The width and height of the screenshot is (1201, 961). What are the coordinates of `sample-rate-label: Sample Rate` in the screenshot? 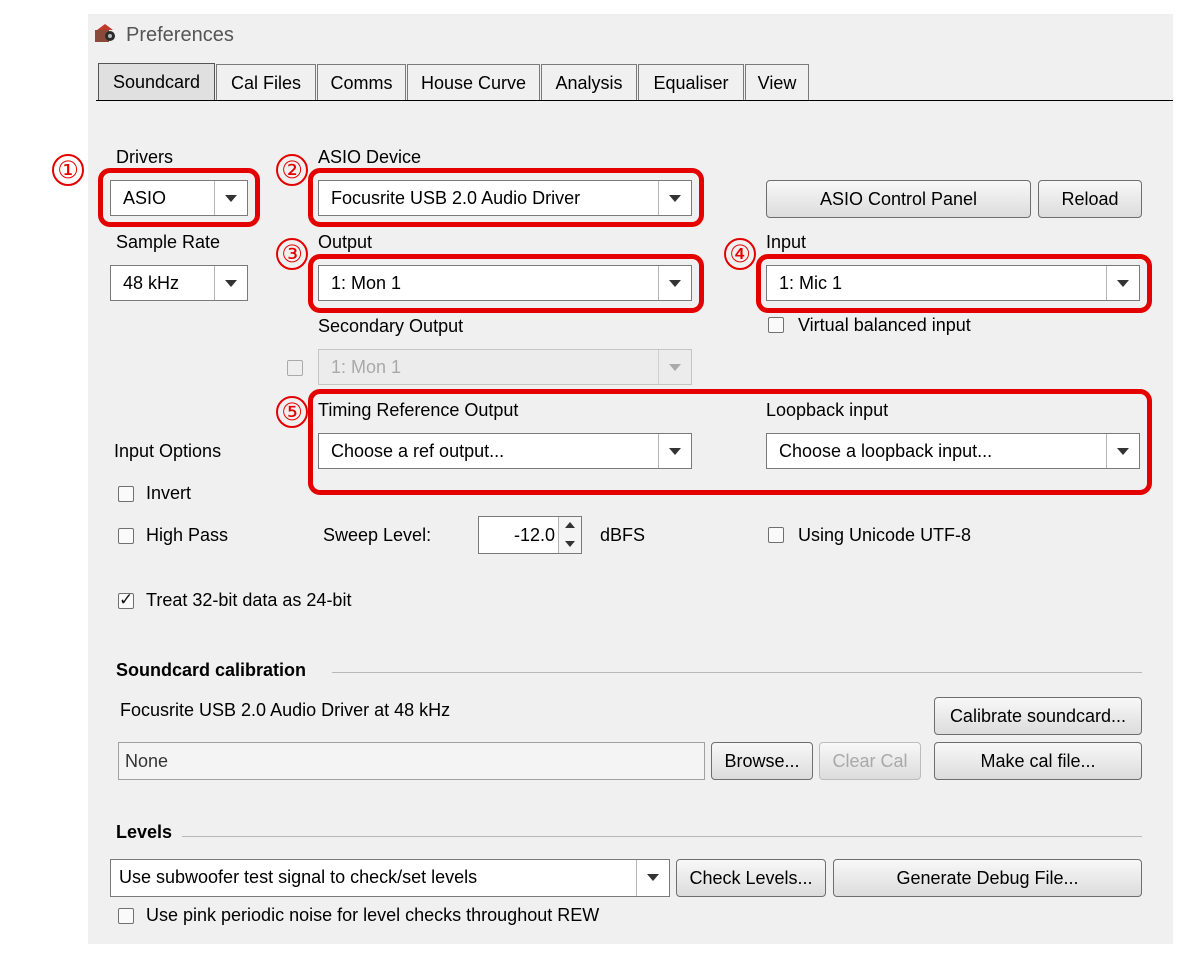 It's located at (168, 242).